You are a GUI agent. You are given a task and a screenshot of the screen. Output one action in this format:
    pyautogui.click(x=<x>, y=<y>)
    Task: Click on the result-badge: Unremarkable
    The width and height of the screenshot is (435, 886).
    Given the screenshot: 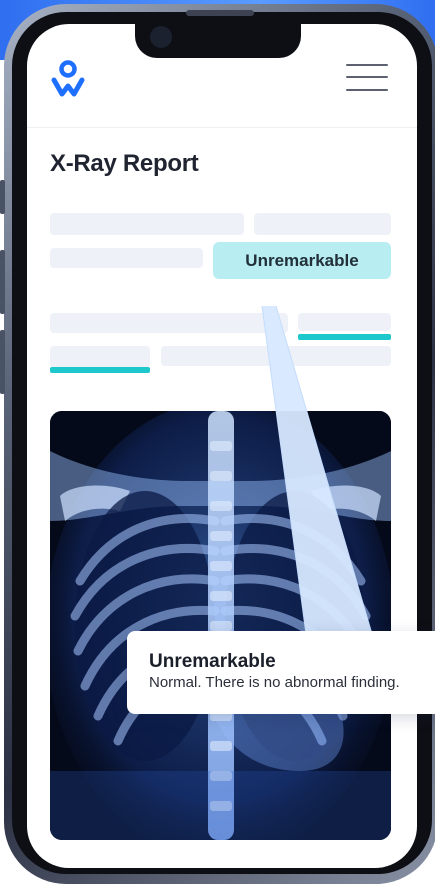 What is the action you would take?
    pyautogui.click(x=302, y=260)
    